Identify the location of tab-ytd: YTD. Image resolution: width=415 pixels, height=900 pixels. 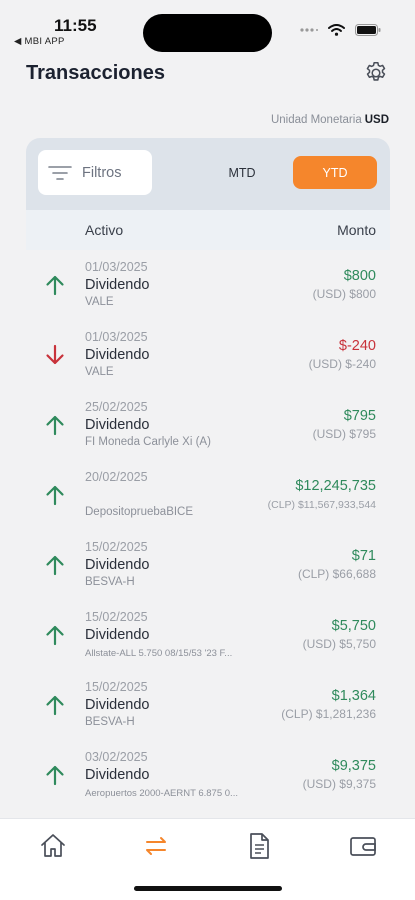
(335, 172).